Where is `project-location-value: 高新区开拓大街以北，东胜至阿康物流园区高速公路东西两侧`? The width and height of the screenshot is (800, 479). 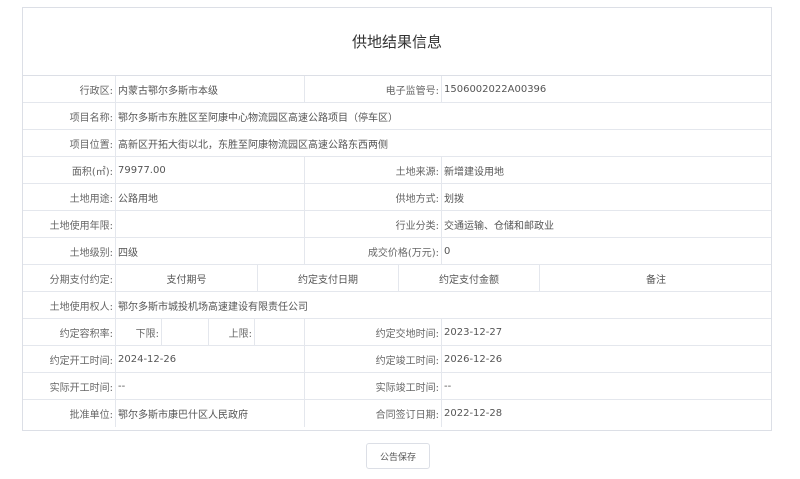 project-location-value: 高新区开拓大街以北，东胜至阿康物流园区高速公路东西两侧 is located at coordinates (253, 145).